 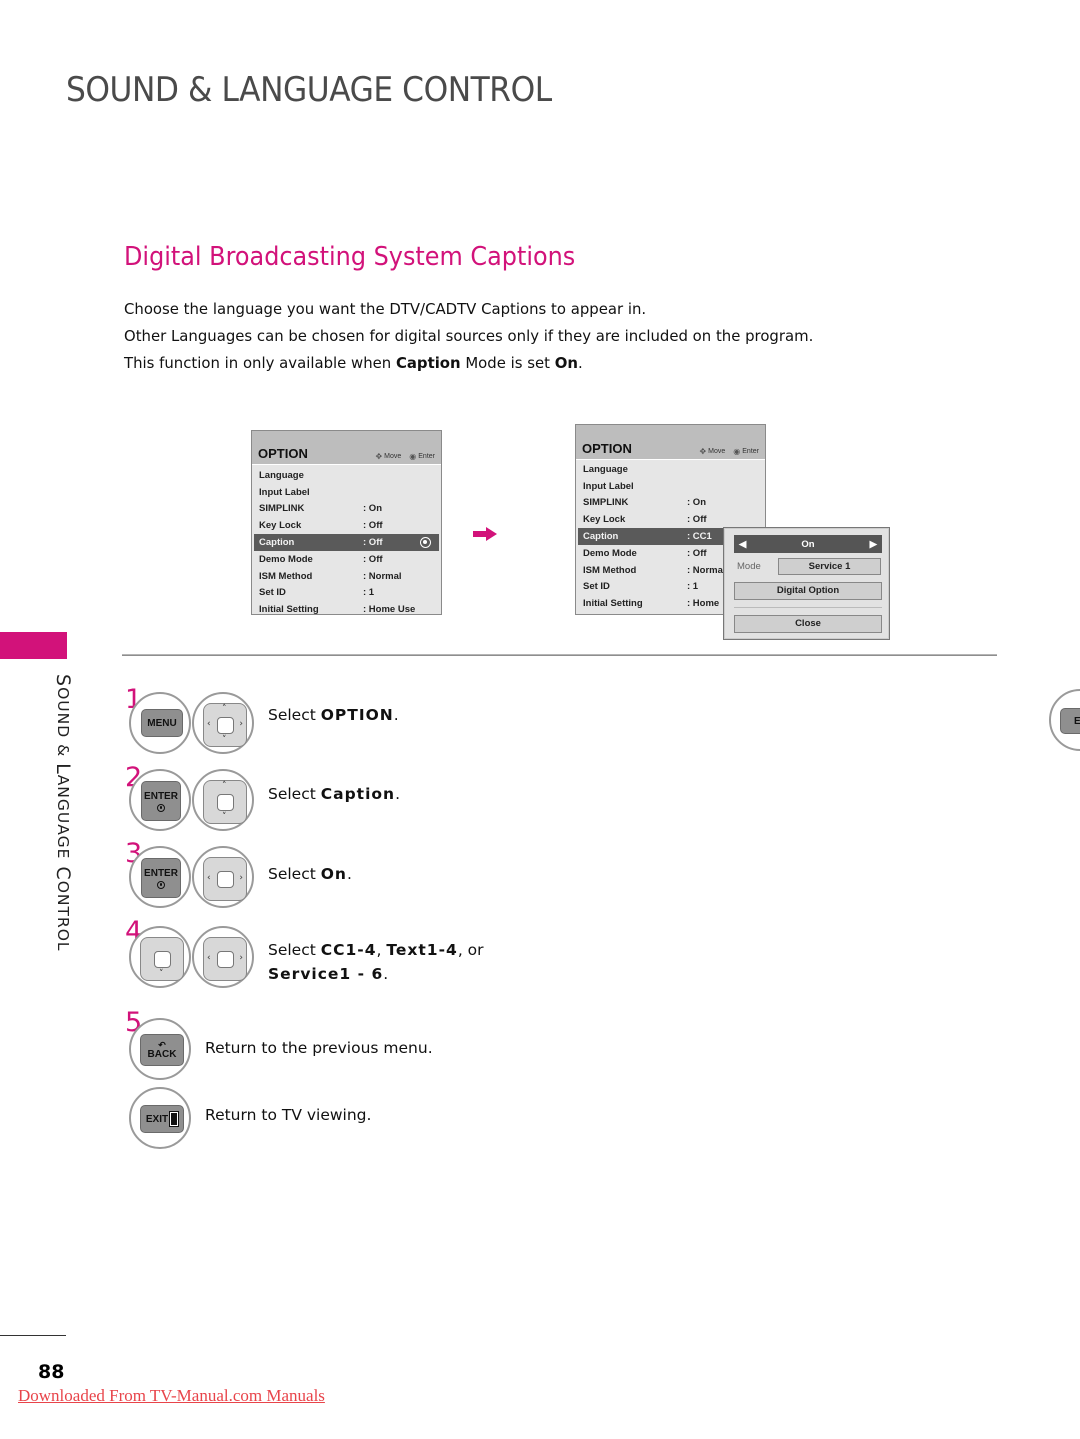 What do you see at coordinates (808, 544) in the screenshot?
I see `caption-toggle: ◀ On ▶` at bounding box center [808, 544].